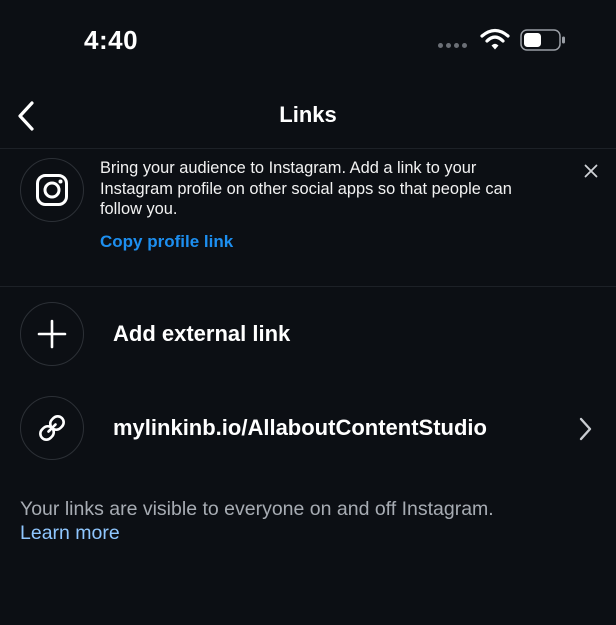 This screenshot has height=625, width=616. I want to click on plus-icon, so click(52, 334).